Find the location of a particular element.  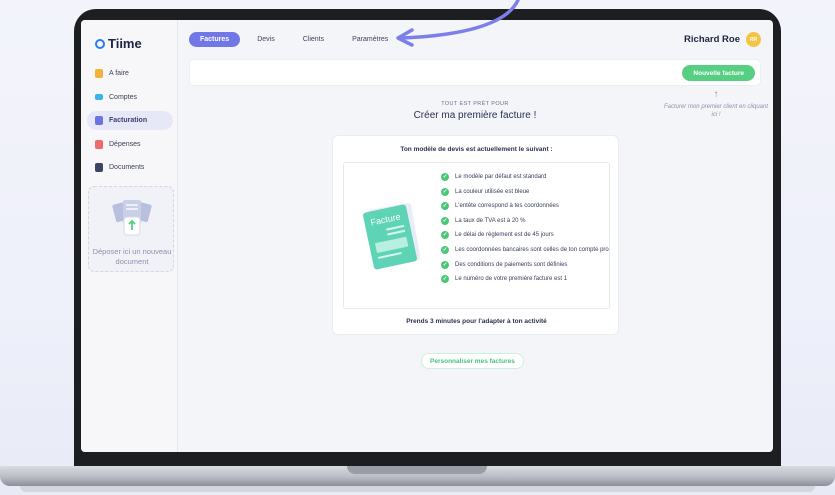

checklist-text: La taux de TVA est à 20 % is located at coordinates (490, 220).